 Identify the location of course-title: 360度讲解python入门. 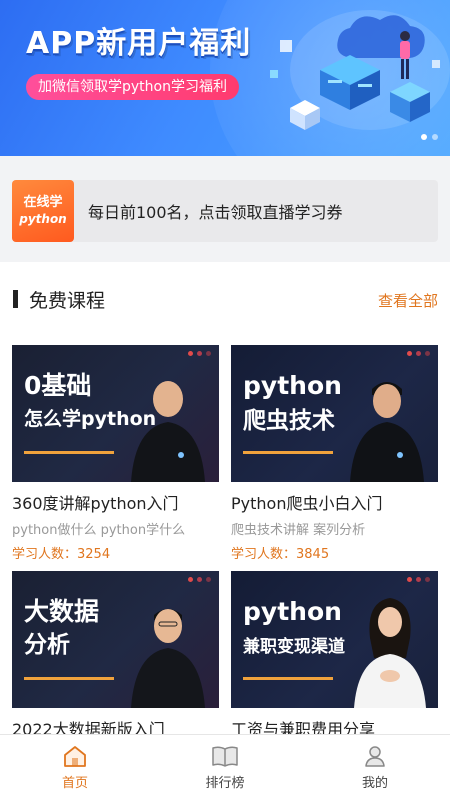
(95, 503).